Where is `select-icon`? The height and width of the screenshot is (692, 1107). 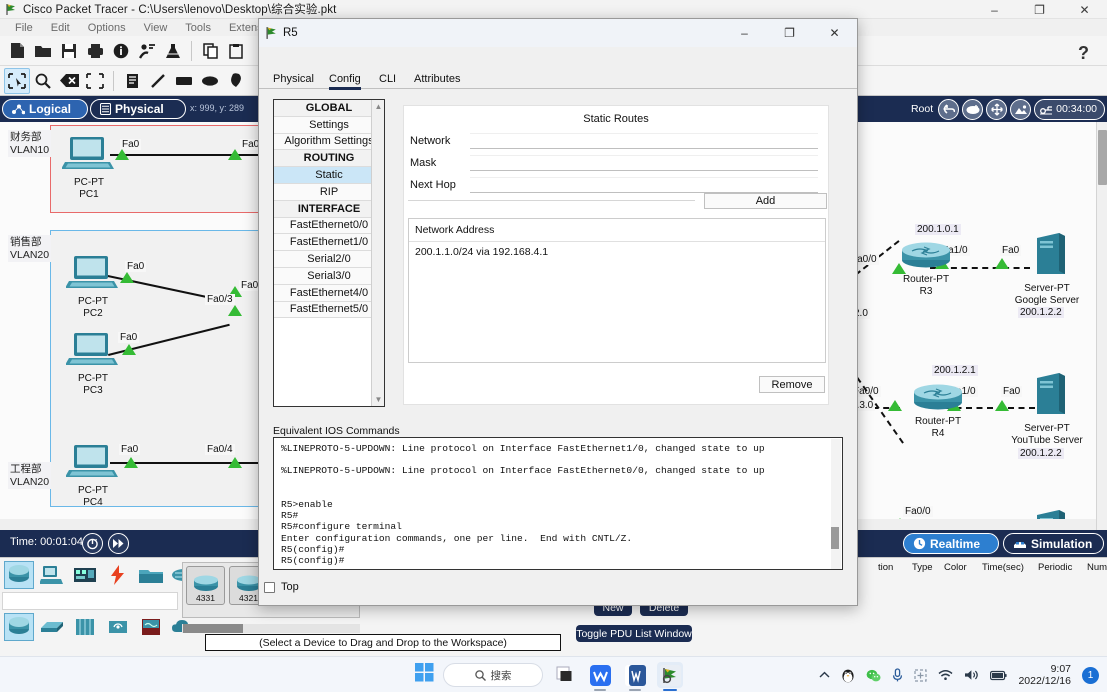
select-icon is located at coordinates (17, 80).